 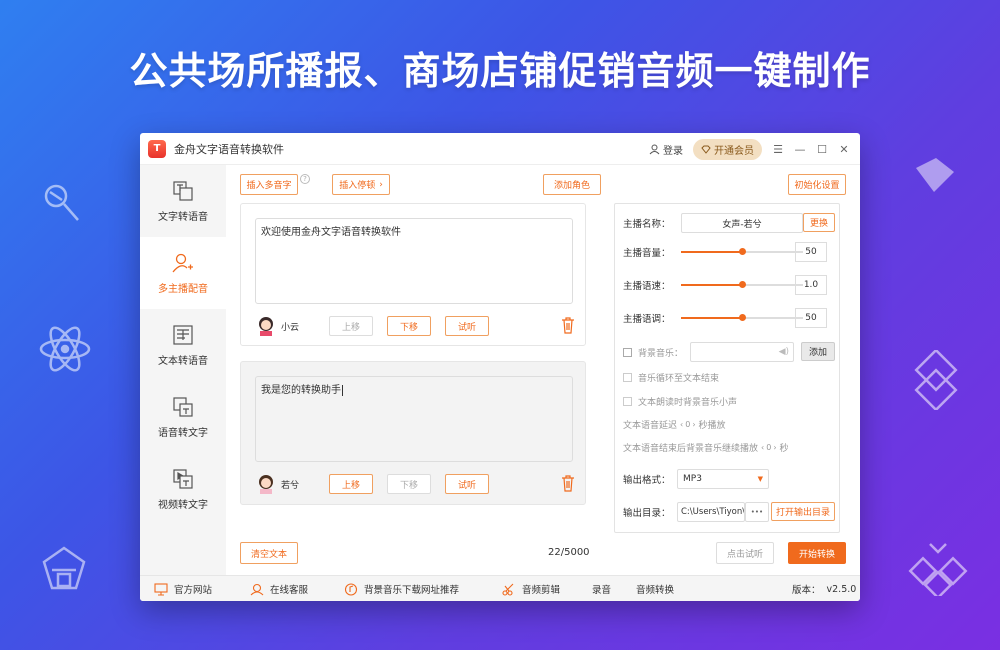 What do you see at coordinates (811, 318) in the screenshot?
I see `pitch-value: 50` at bounding box center [811, 318].